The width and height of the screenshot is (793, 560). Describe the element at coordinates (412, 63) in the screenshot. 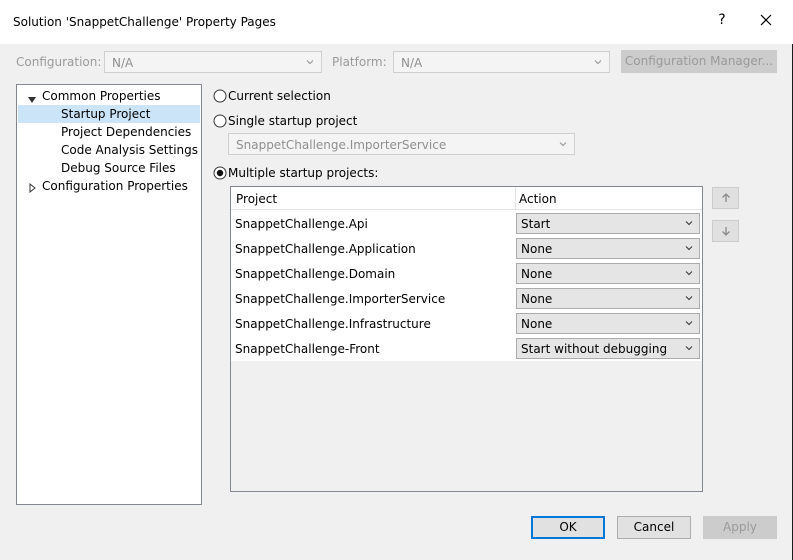

I see `platform-value: N/A` at that location.